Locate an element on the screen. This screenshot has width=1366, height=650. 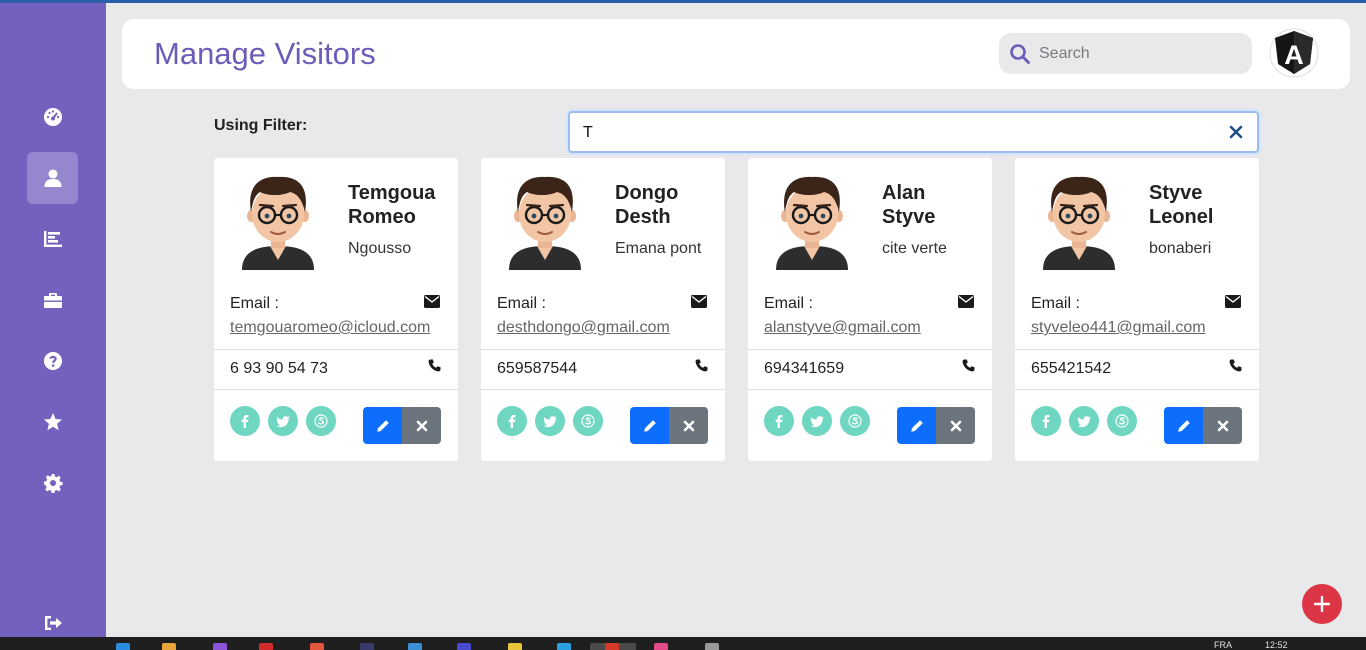
visitor-name: Styve Leonel is located at coordinates (1199, 205).